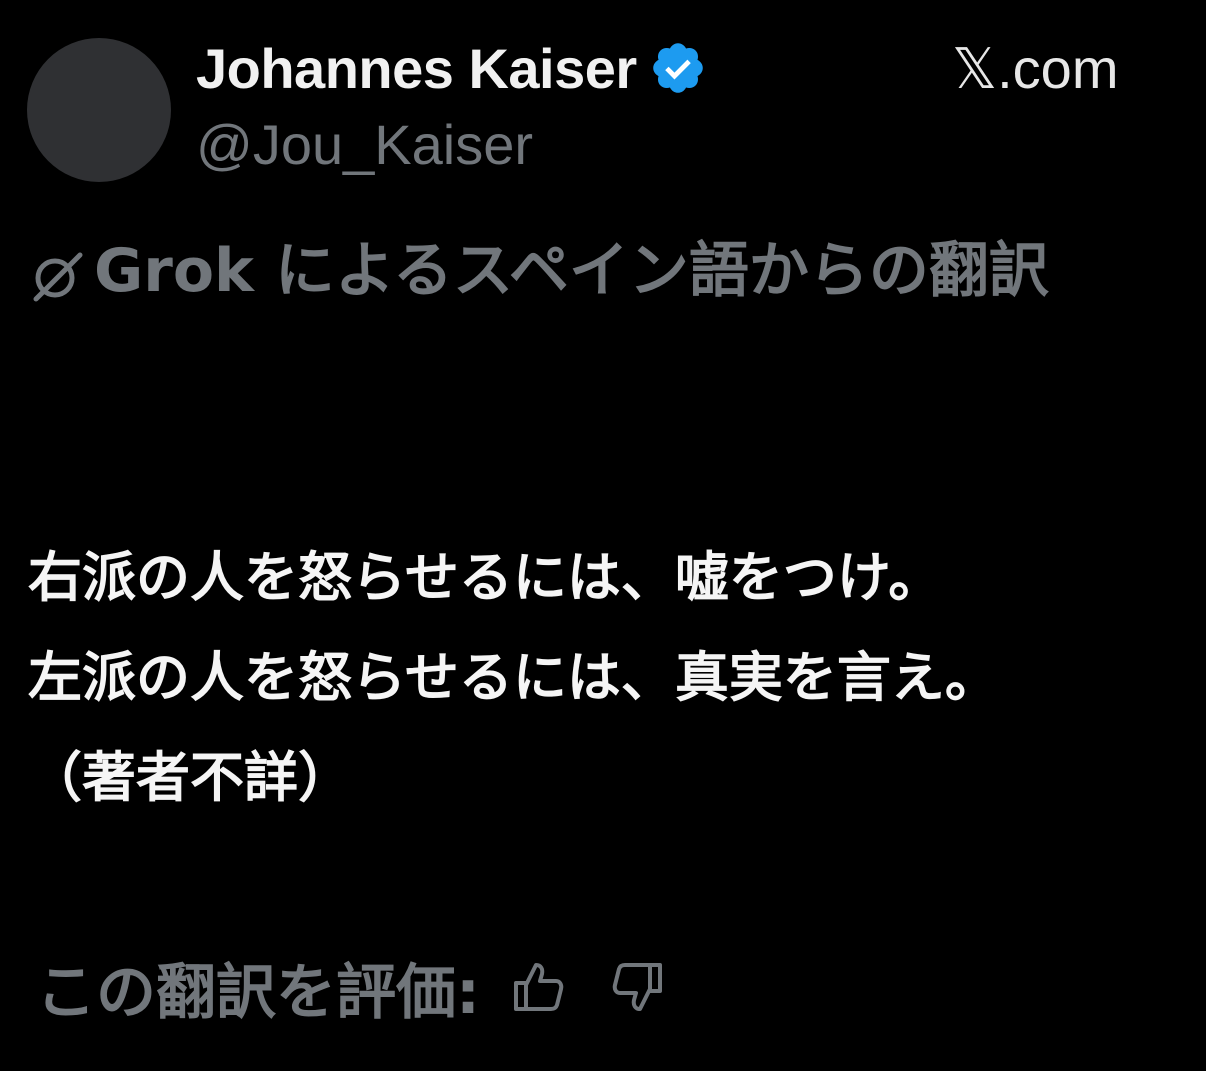  What do you see at coordinates (485, 577) in the screenshot?
I see `tweet-line: 右派の人を怒らせるには、嘘をつけ。` at bounding box center [485, 577].